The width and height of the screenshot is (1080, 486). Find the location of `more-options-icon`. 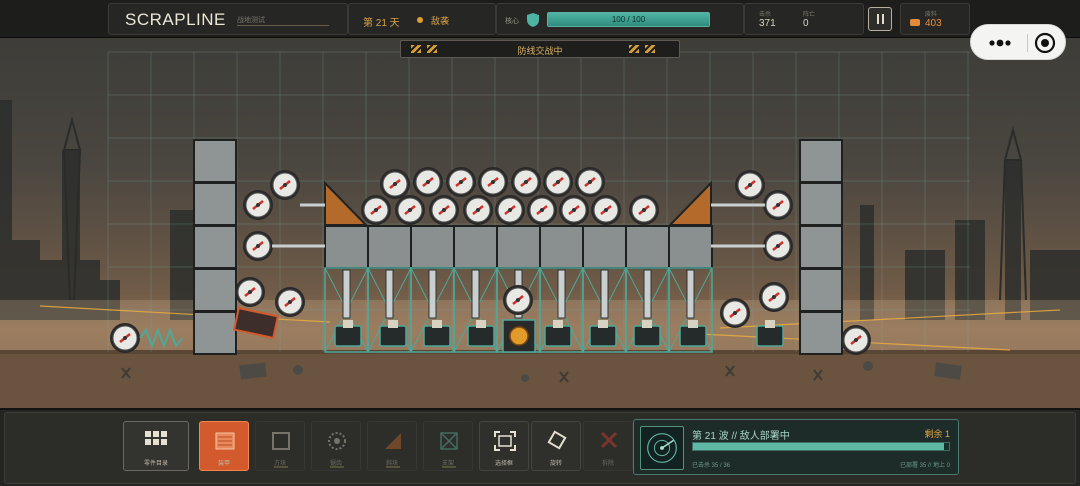

more-options-icon is located at coordinates (1000, 43).